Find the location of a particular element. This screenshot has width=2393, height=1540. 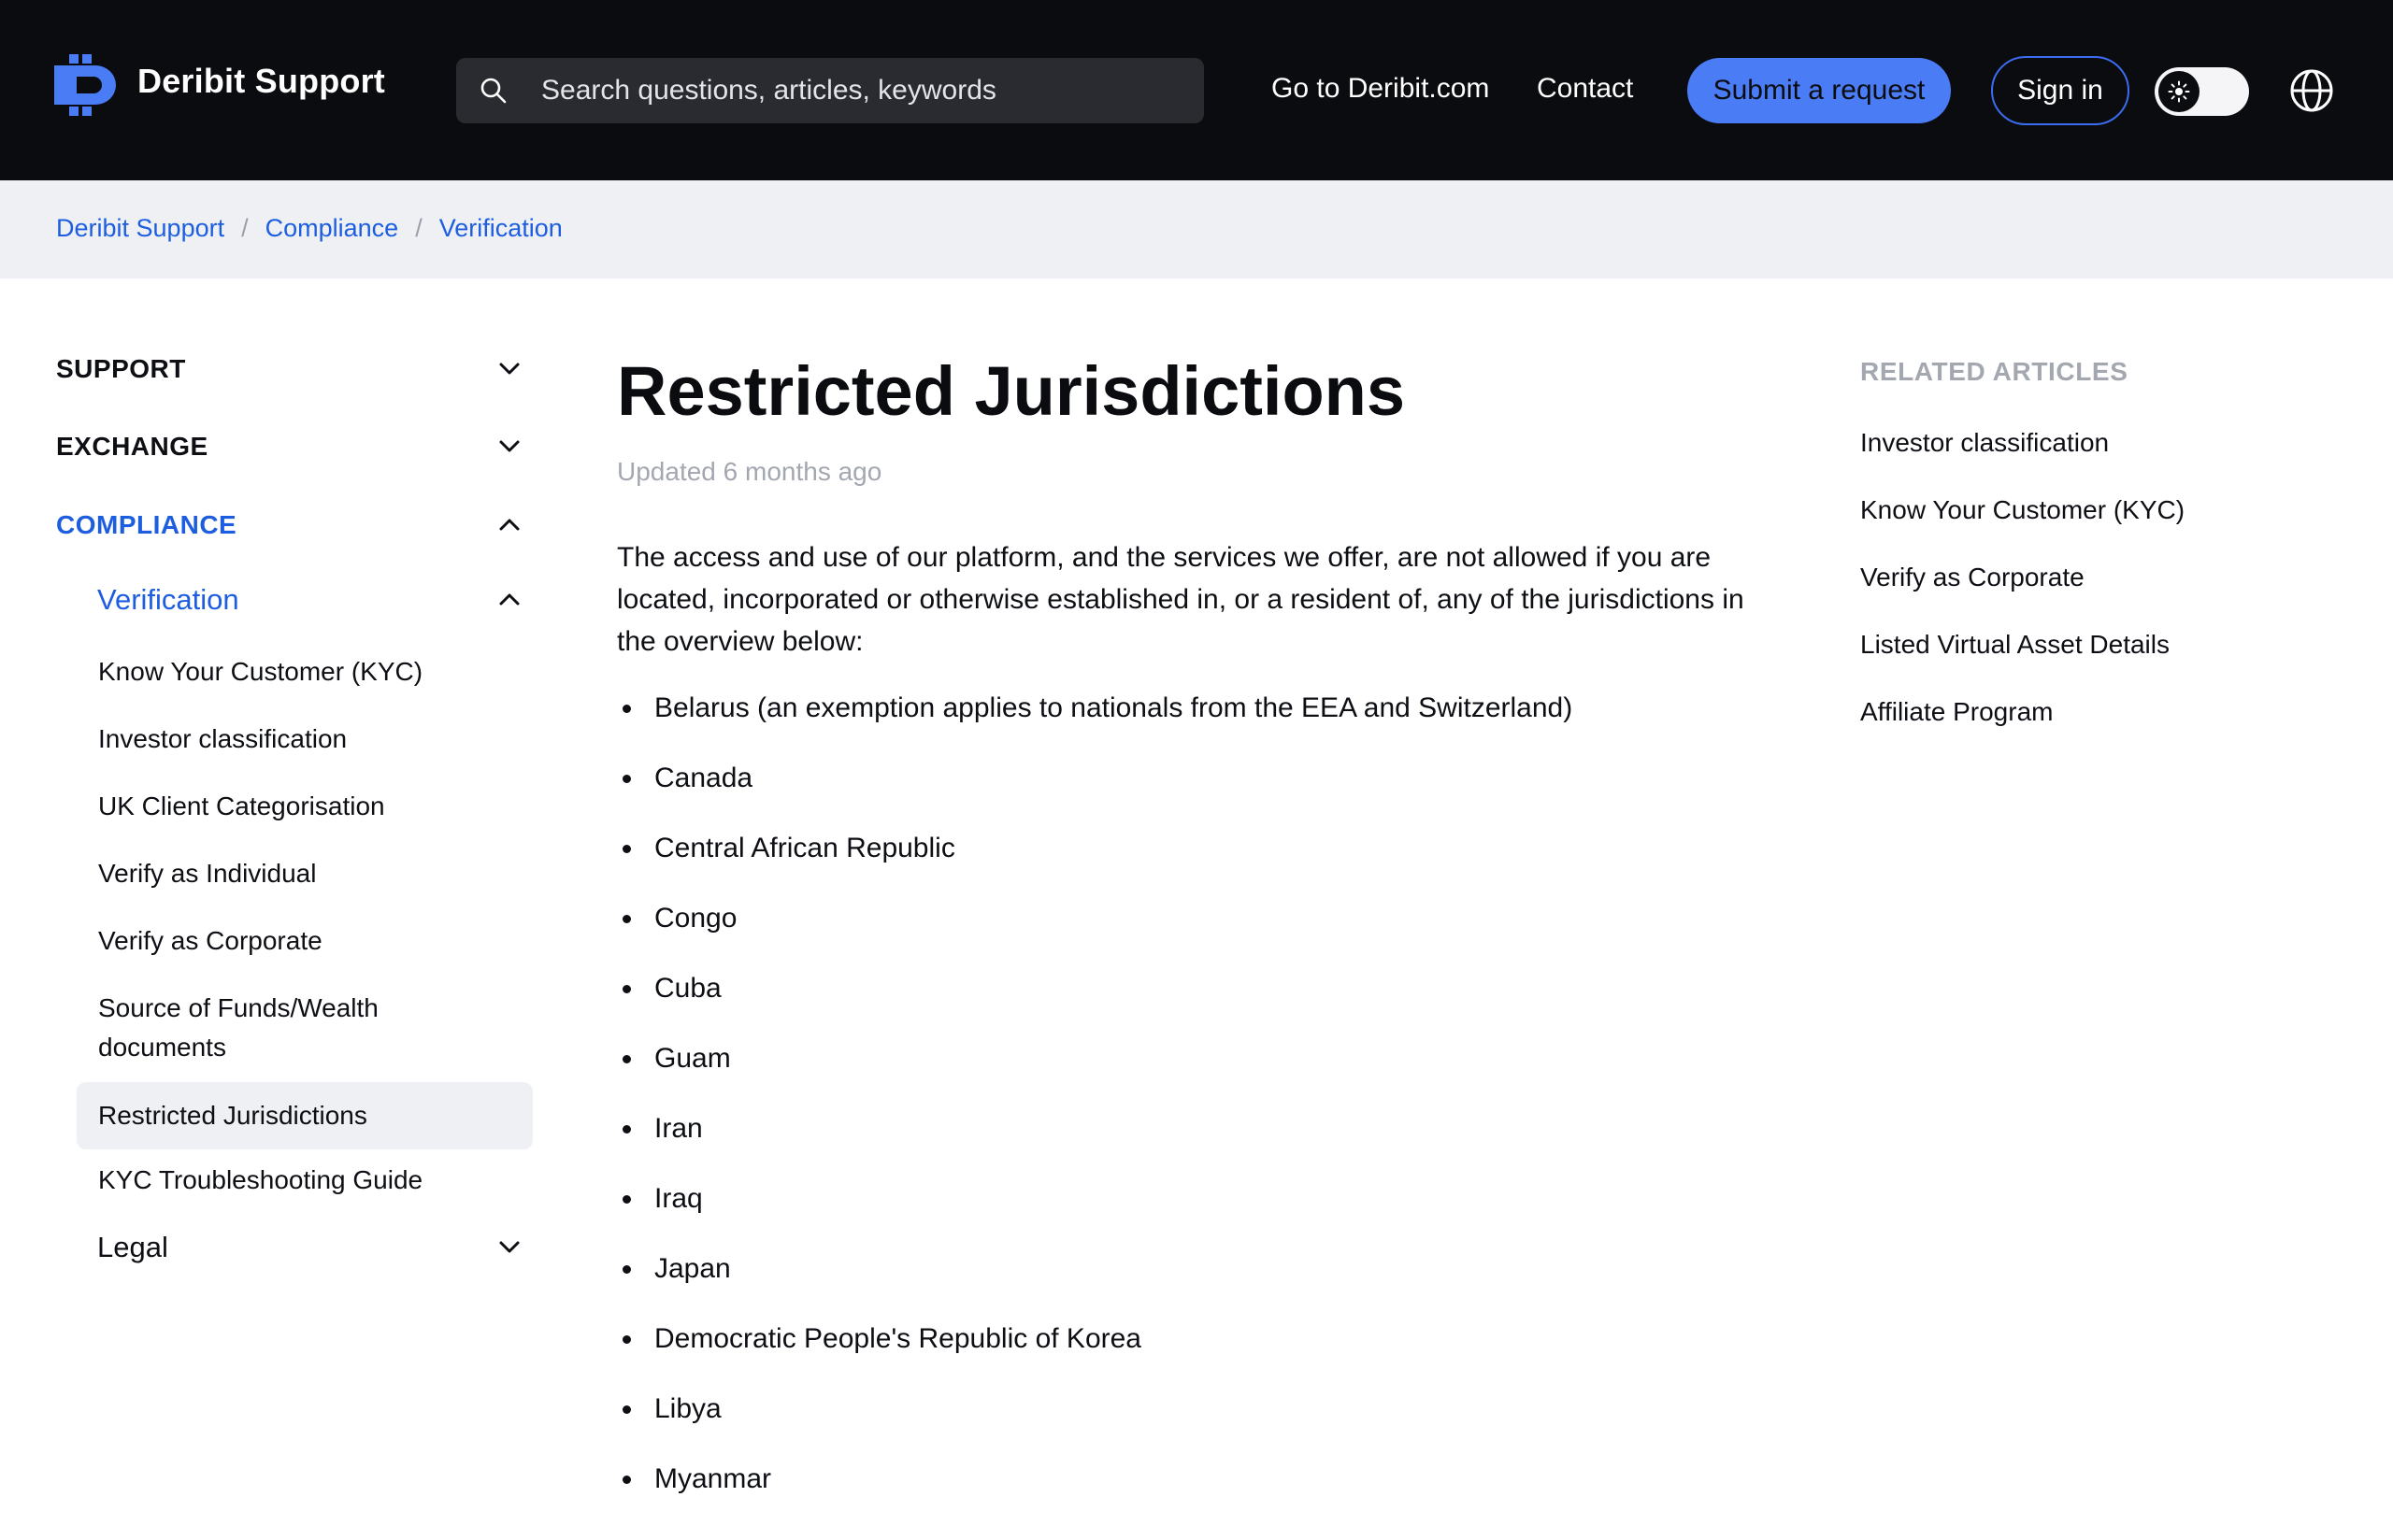

list-item-text: Iran is located at coordinates (679, 1128).